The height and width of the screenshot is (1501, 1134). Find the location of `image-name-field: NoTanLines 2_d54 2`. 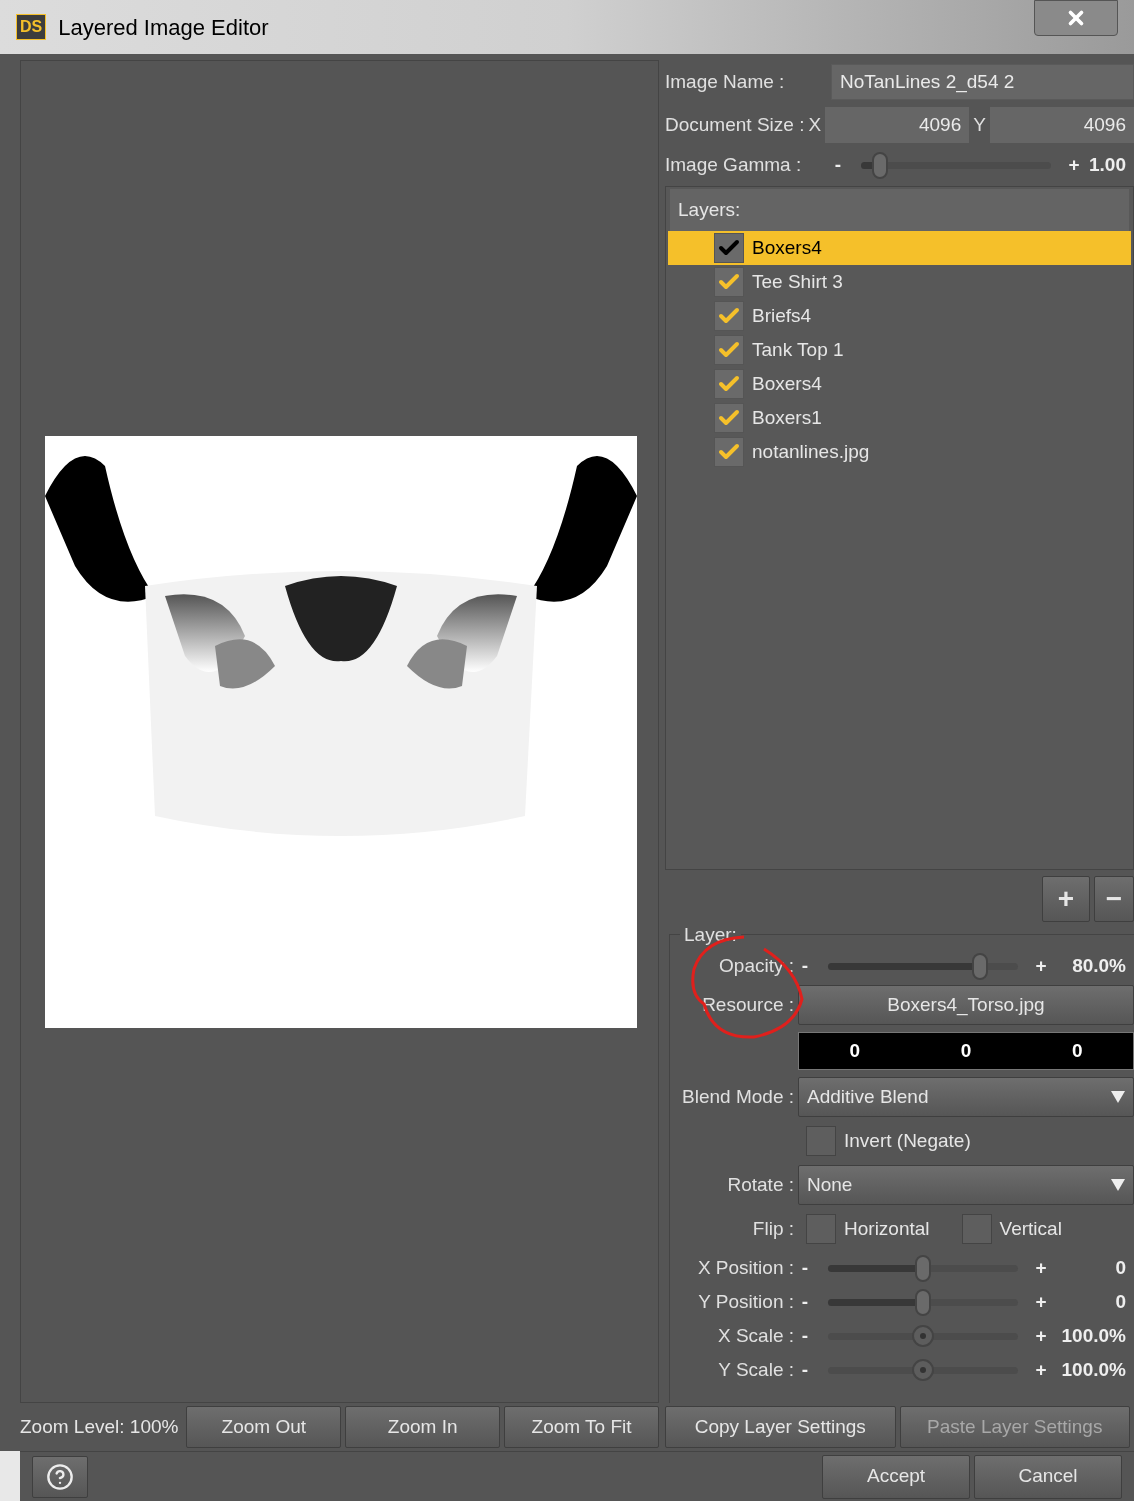

image-name-field: NoTanLines 2_d54 2 is located at coordinates (982, 82).